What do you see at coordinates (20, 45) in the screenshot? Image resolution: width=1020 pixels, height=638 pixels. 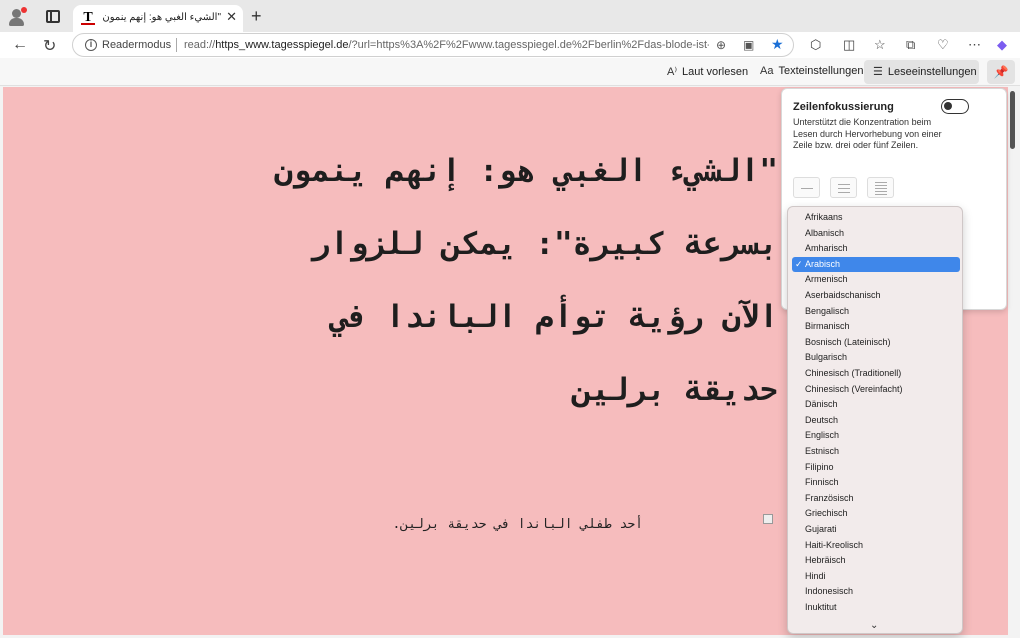 I see `back-icon: ←` at bounding box center [20, 45].